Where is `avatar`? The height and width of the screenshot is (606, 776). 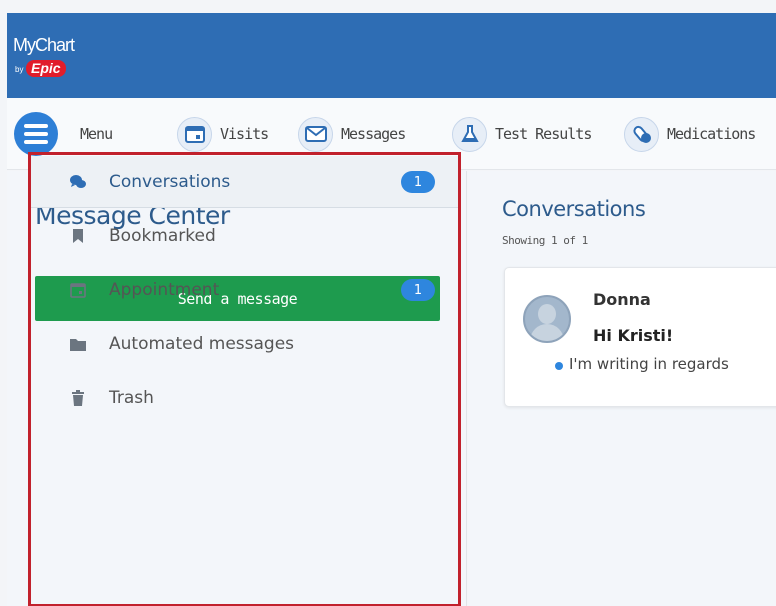
avatar is located at coordinates (547, 319).